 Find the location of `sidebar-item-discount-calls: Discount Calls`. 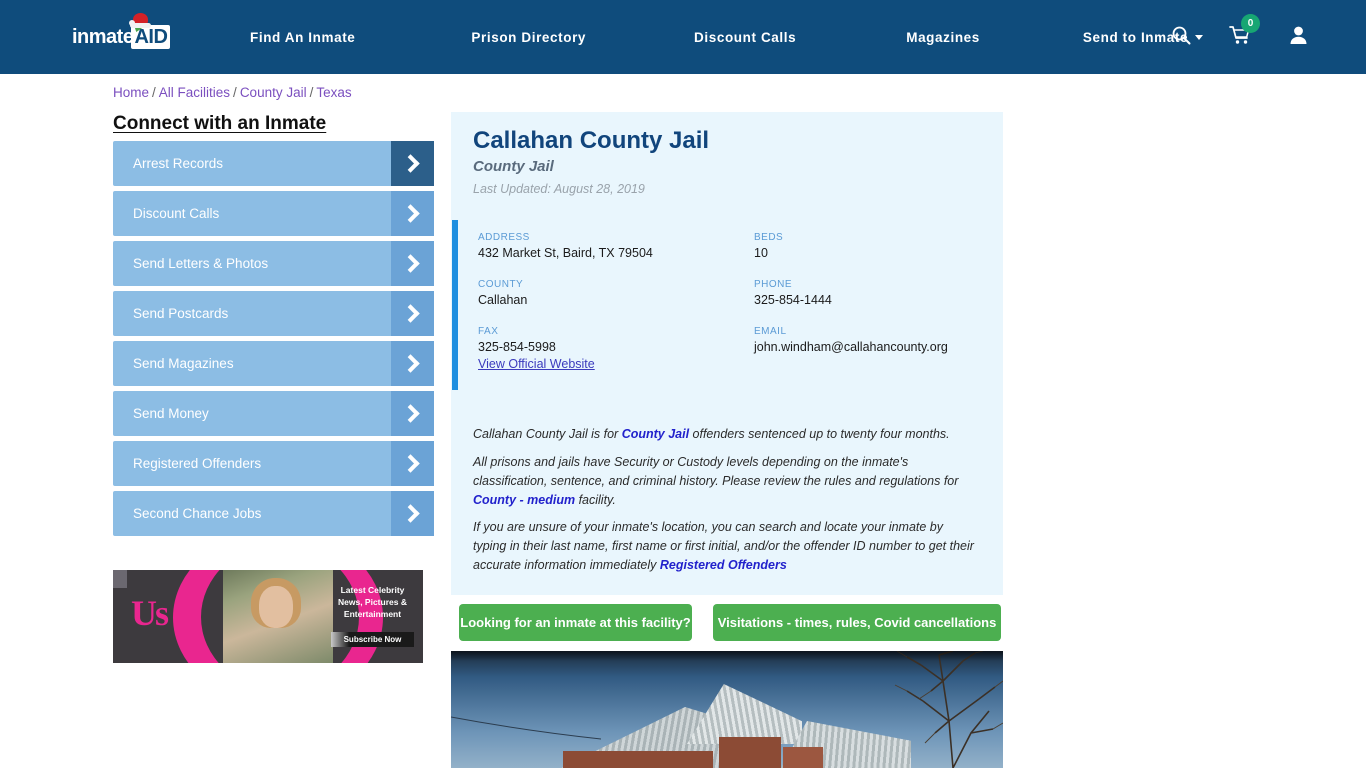

sidebar-item-discount-calls: Discount Calls is located at coordinates (273, 213).